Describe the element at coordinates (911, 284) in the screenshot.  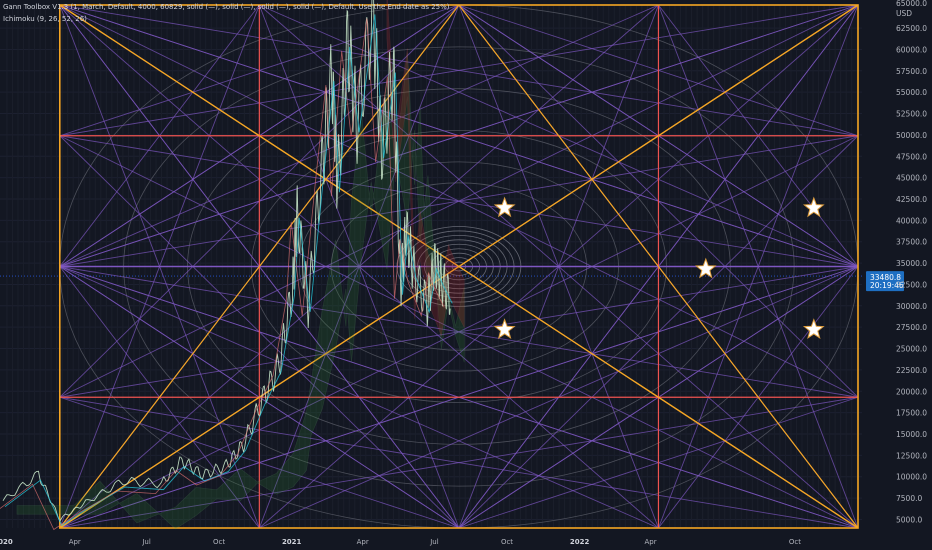
I see `y-tick-label: 32500.0` at that location.